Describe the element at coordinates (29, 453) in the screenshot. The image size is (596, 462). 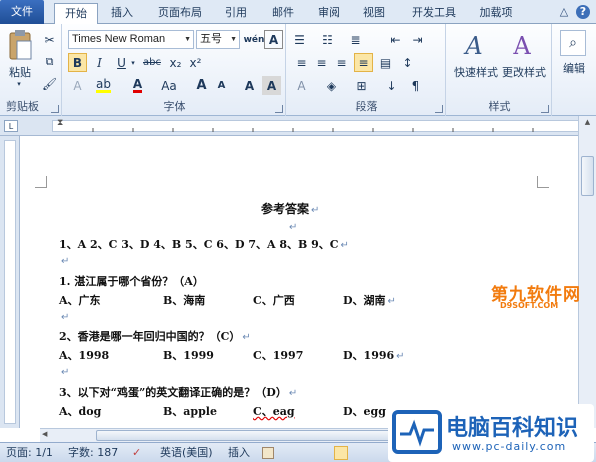
I see `page-count: 页面: 1/1` at that location.